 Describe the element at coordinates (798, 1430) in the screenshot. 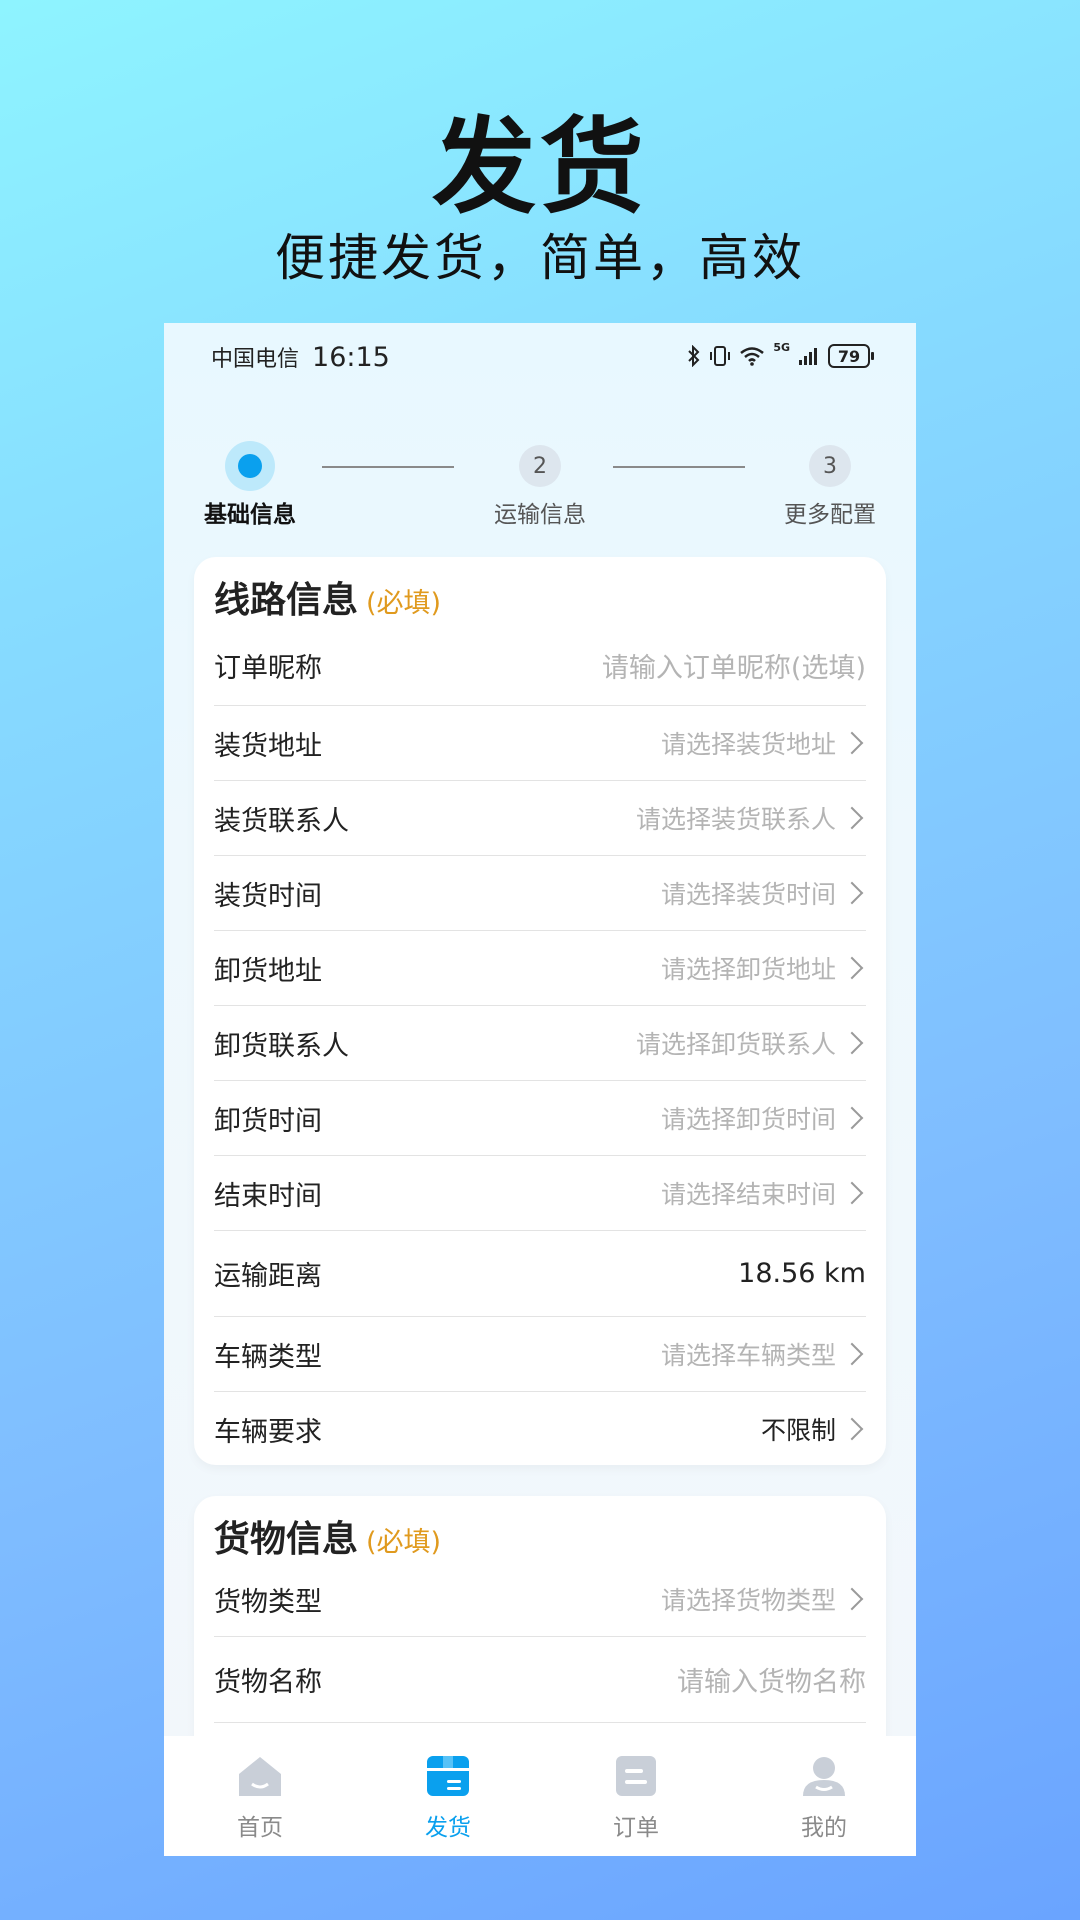

I see `row-value: 不限制` at that location.